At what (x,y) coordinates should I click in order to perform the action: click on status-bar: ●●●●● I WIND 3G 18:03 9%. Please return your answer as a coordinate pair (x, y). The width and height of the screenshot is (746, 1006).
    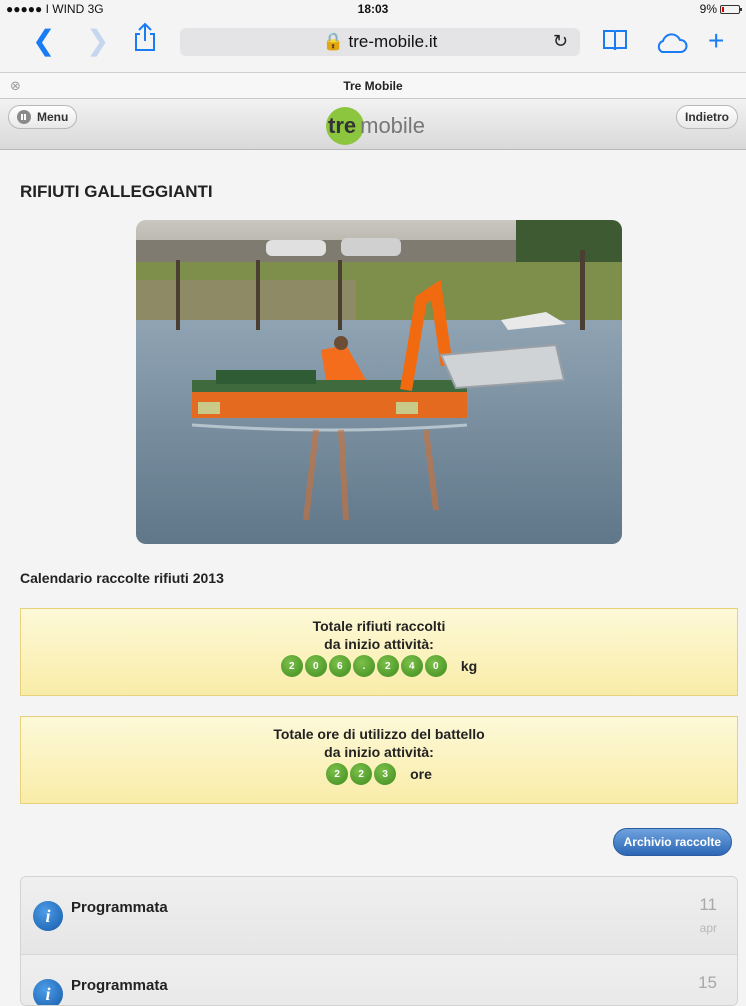
    Looking at the image, I should click on (373, 9).